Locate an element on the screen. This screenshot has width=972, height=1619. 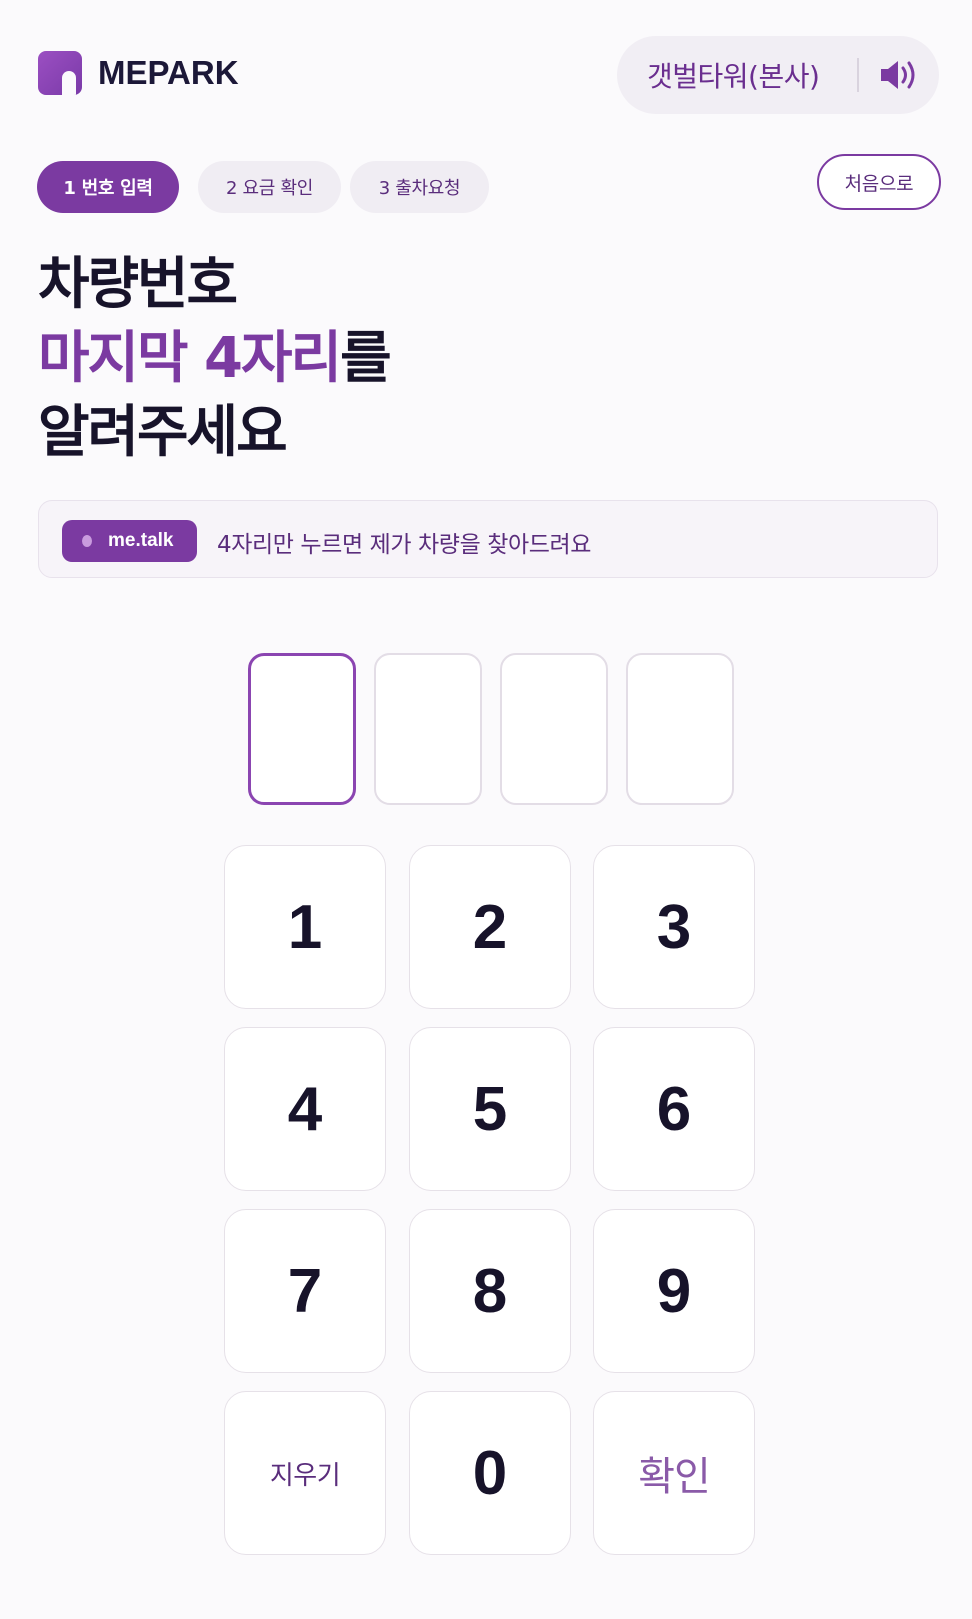
speaker-button is located at coordinates (899, 75).